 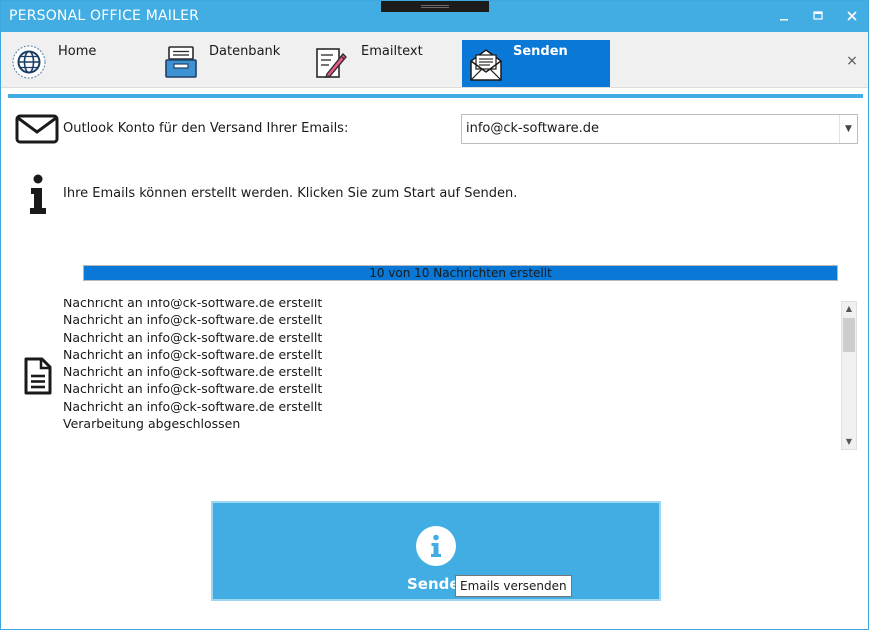 What do you see at coordinates (532, 128) in the screenshot?
I see `account-selected-value: info@ck-software.de` at bounding box center [532, 128].